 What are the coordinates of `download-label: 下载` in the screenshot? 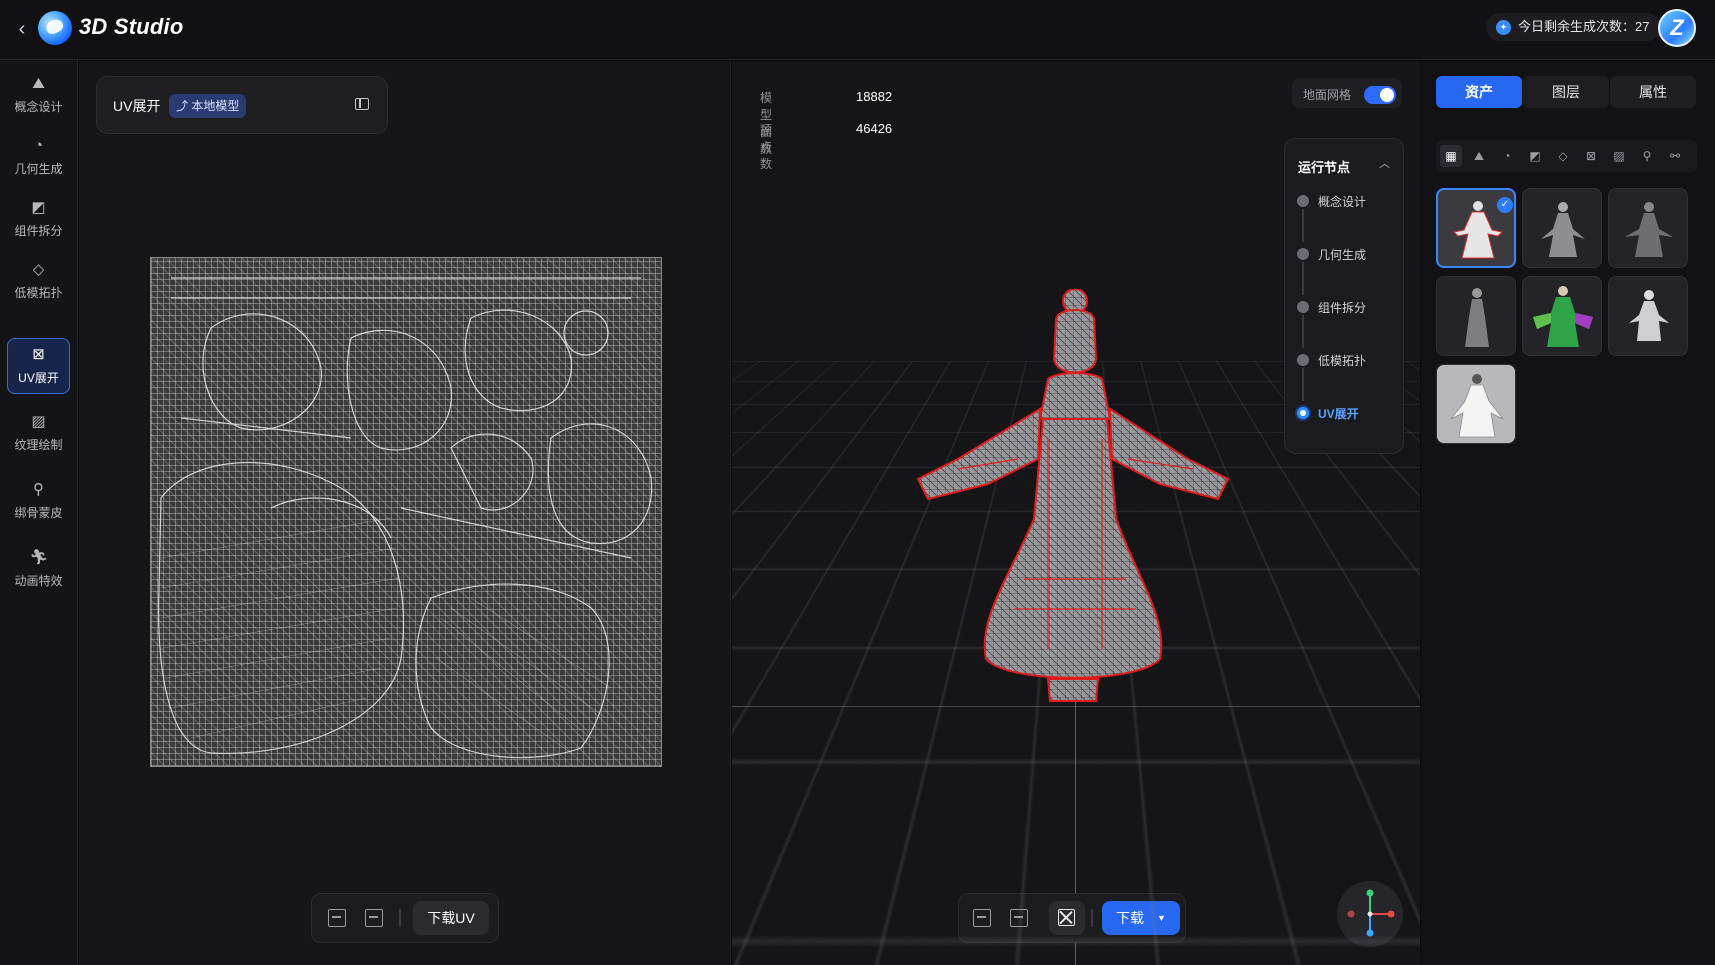 It's located at (1130, 918).